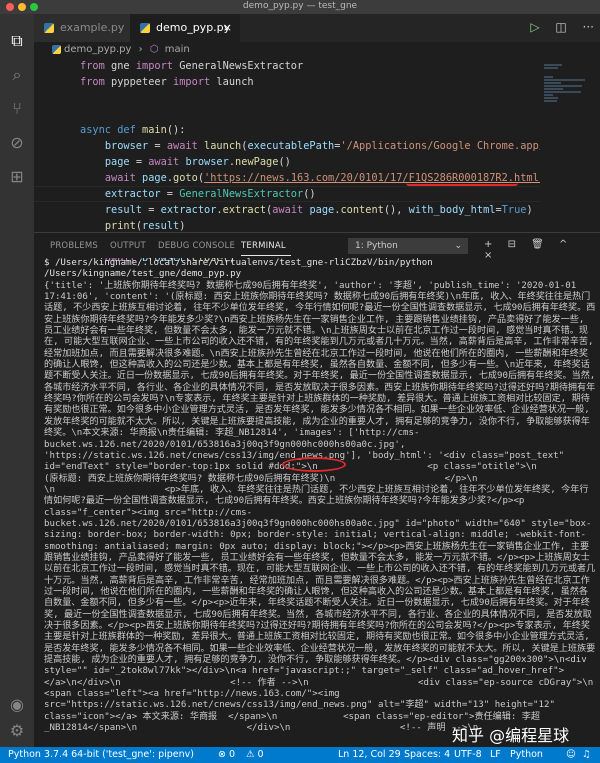  What do you see at coordinates (408, 246) in the screenshot?
I see `terminal-select: 1: Python ⌄` at bounding box center [408, 246].